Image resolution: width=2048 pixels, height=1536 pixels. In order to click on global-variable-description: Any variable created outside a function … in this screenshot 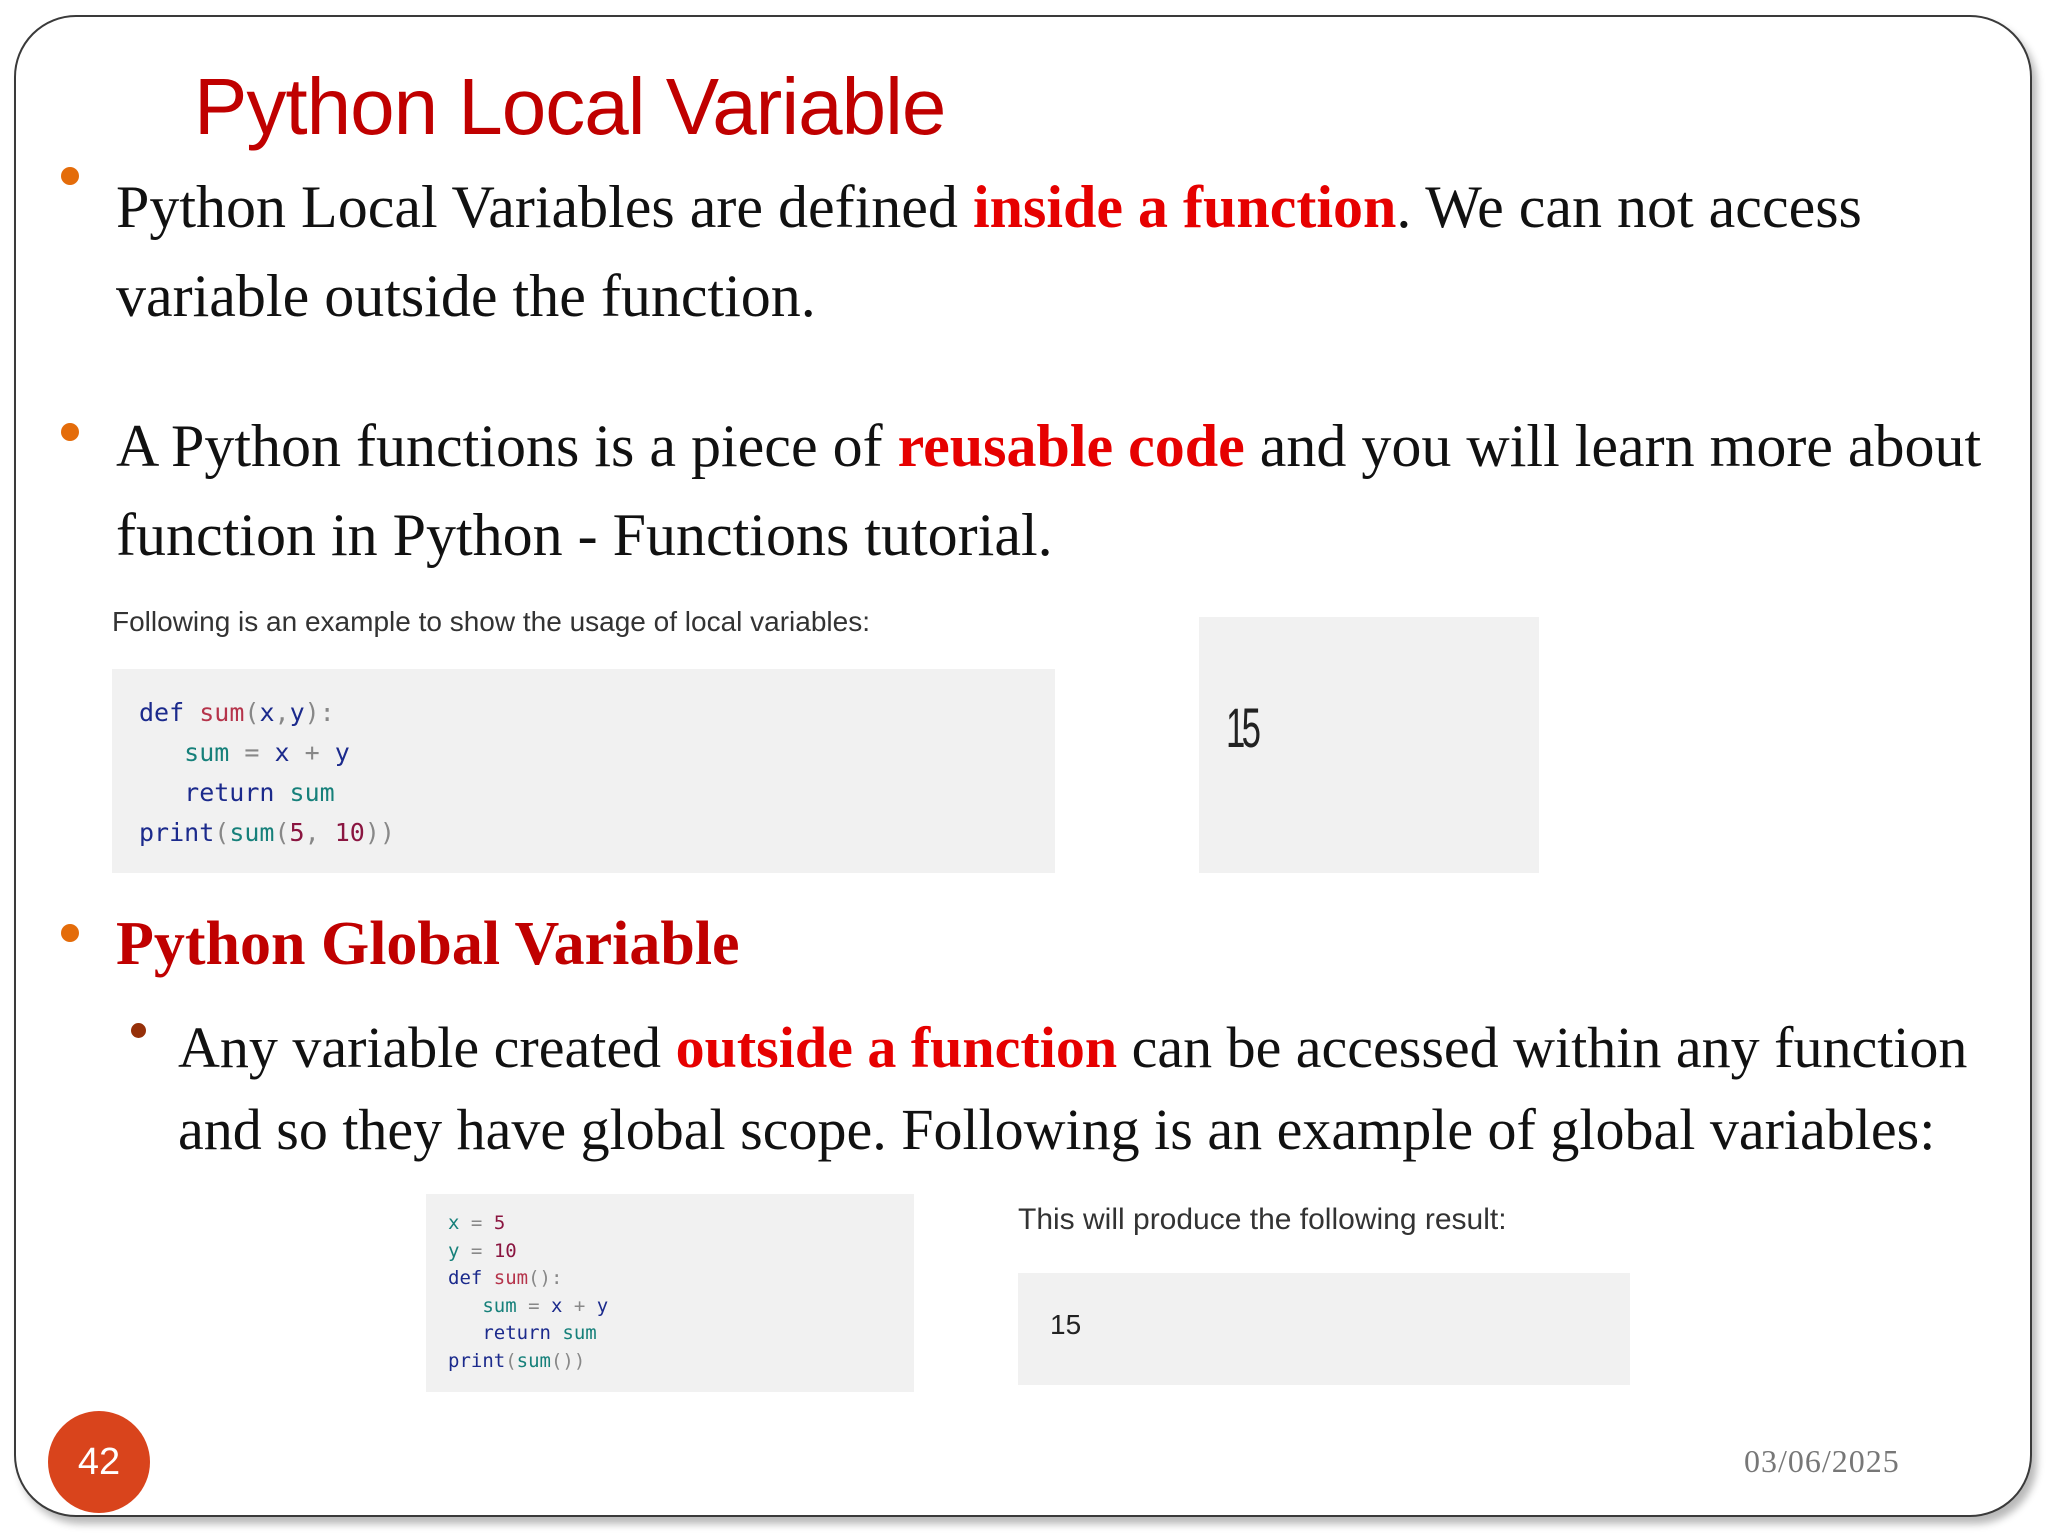, I will do `click(1083, 1089)`.